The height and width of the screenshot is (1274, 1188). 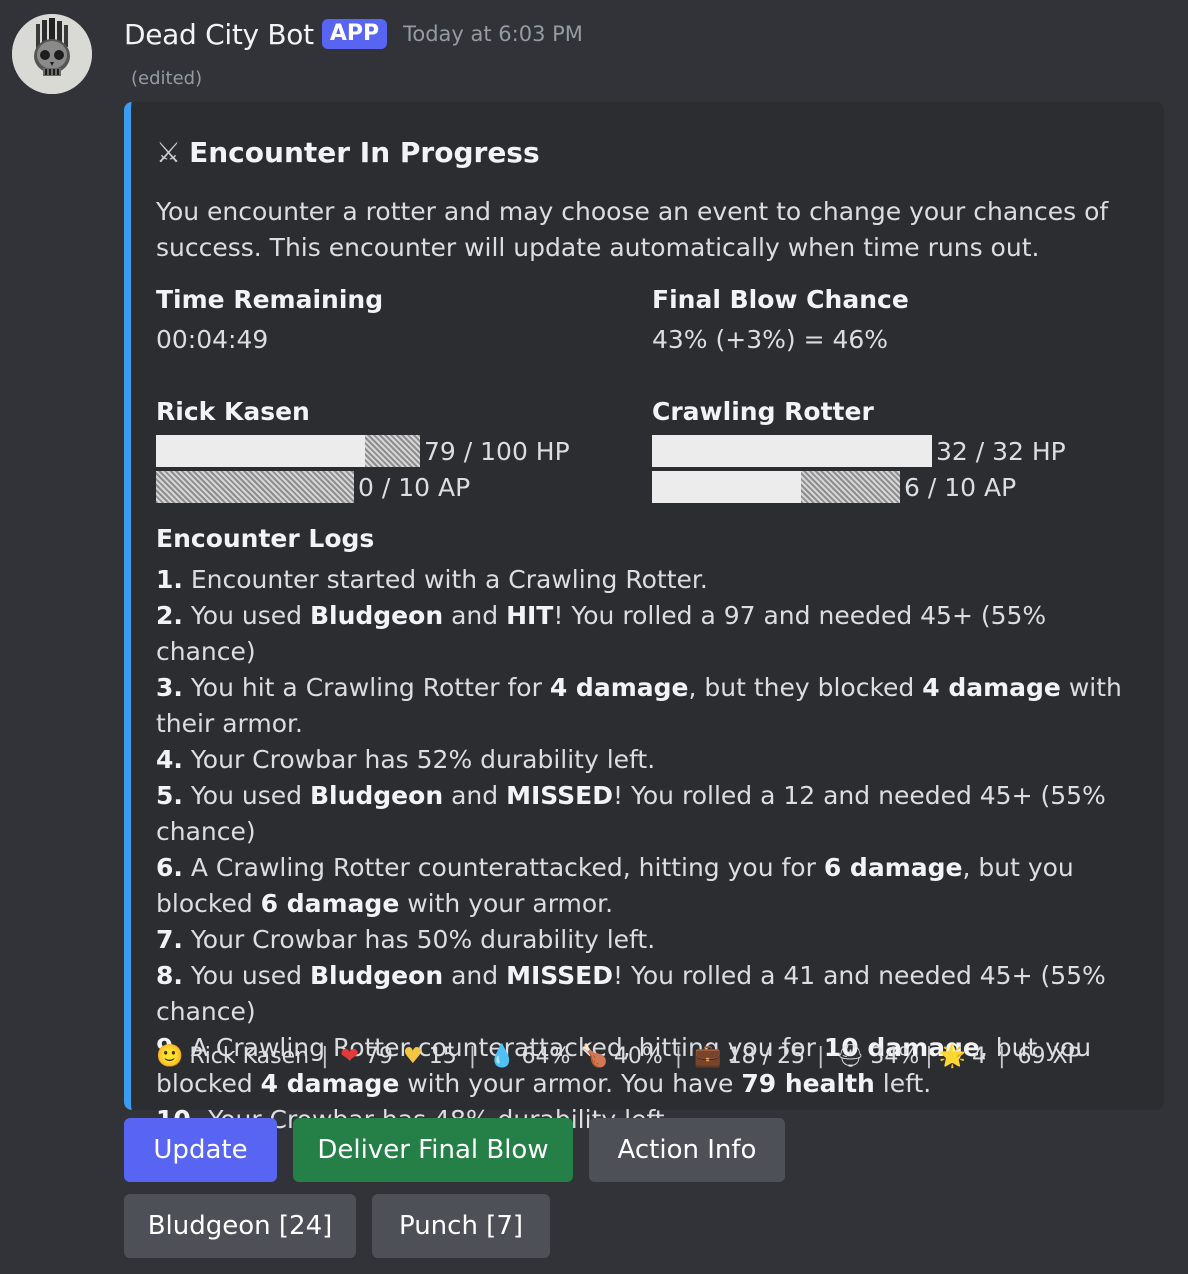 I want to click on skull-city-icon, so click(x=52, y=54).